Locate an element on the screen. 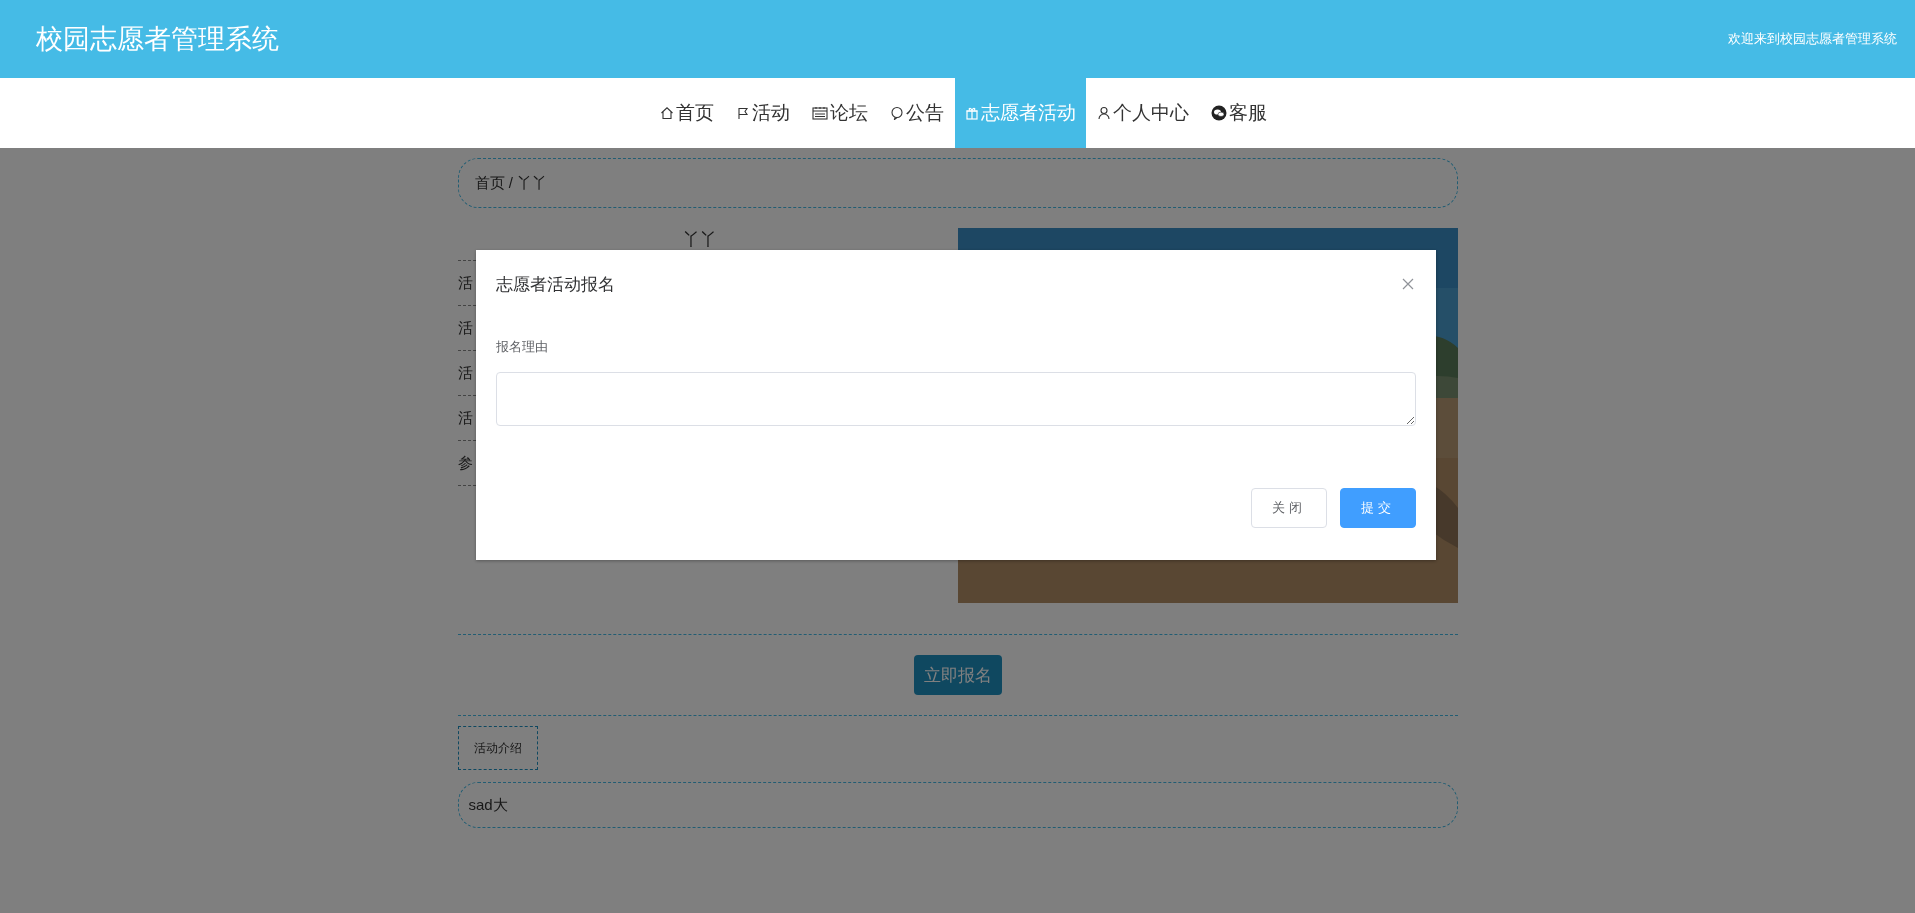  flag-icon is located at coordinates (743, 113).